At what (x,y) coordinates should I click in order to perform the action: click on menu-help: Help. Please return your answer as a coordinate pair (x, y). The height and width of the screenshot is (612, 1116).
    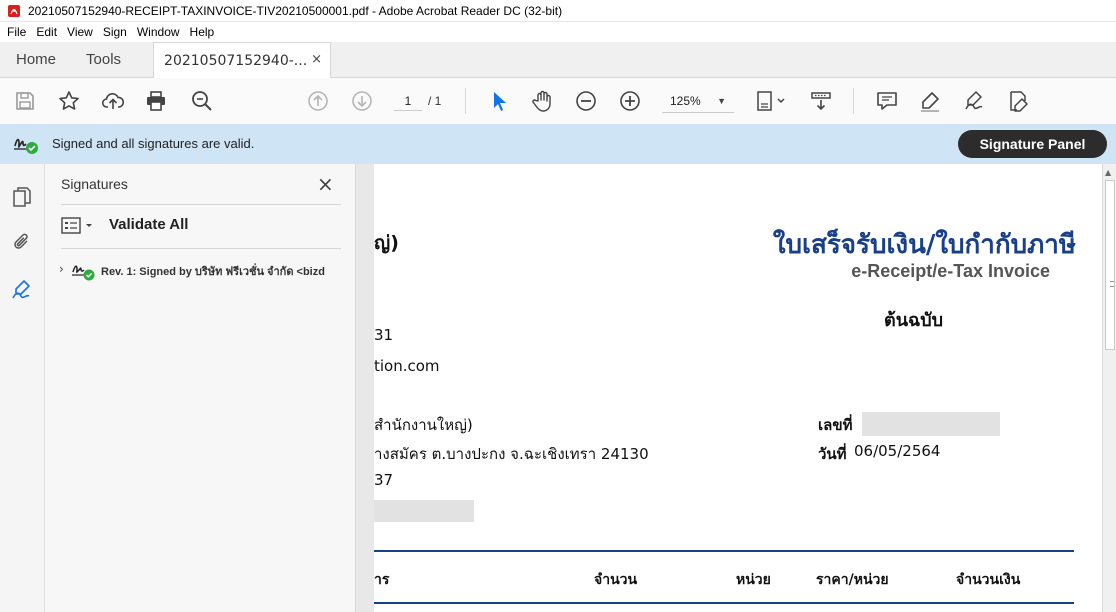
    Looking at the image, I should click on (202, 32).